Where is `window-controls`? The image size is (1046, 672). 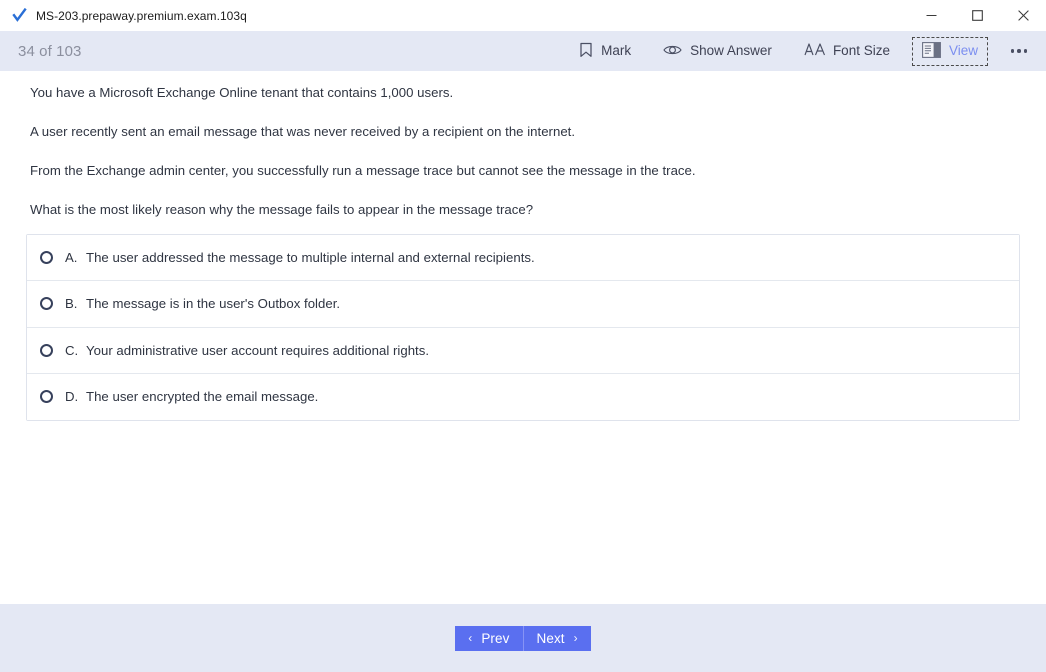
window-controls is located at coordinates (977, 15).